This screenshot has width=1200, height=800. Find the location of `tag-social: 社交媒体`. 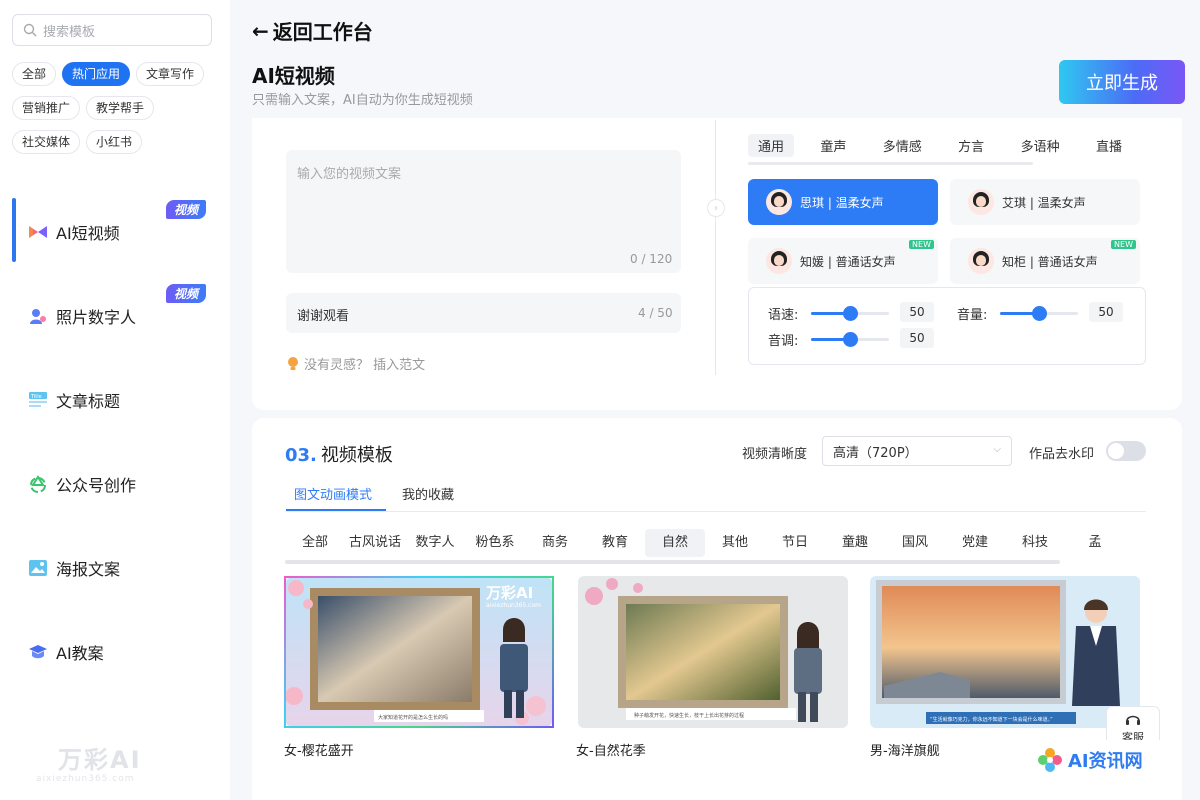

tag-social: 社交媒体 is located at coordinates (46, 142).